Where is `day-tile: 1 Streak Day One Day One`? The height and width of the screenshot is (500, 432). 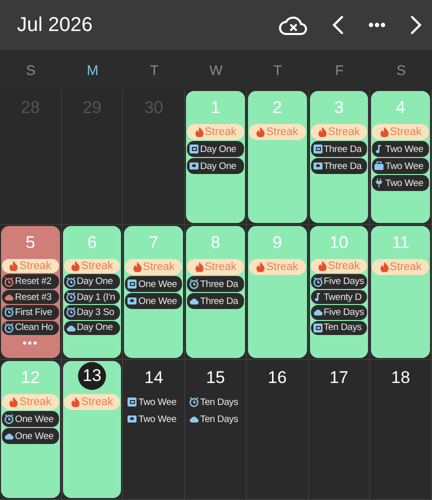
day-tile: 1 Streak Day One Day One is located at coordinates (215, 157).